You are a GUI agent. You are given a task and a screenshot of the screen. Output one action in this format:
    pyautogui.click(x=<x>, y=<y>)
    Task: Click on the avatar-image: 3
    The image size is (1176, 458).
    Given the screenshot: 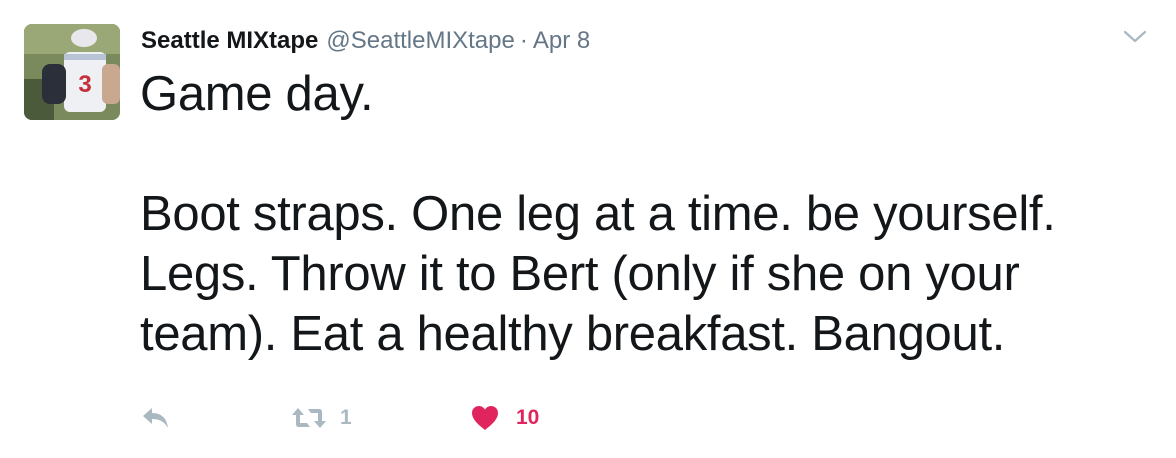 What is the action you would take?
    pyautogui.click(x=72, y=72)
    